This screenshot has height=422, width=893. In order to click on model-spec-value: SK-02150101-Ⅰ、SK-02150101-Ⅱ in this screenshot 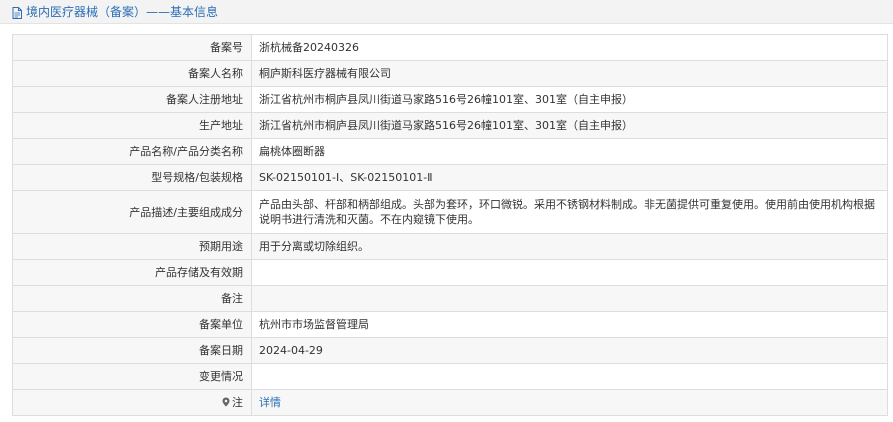, I will do `click(569, 177)`.